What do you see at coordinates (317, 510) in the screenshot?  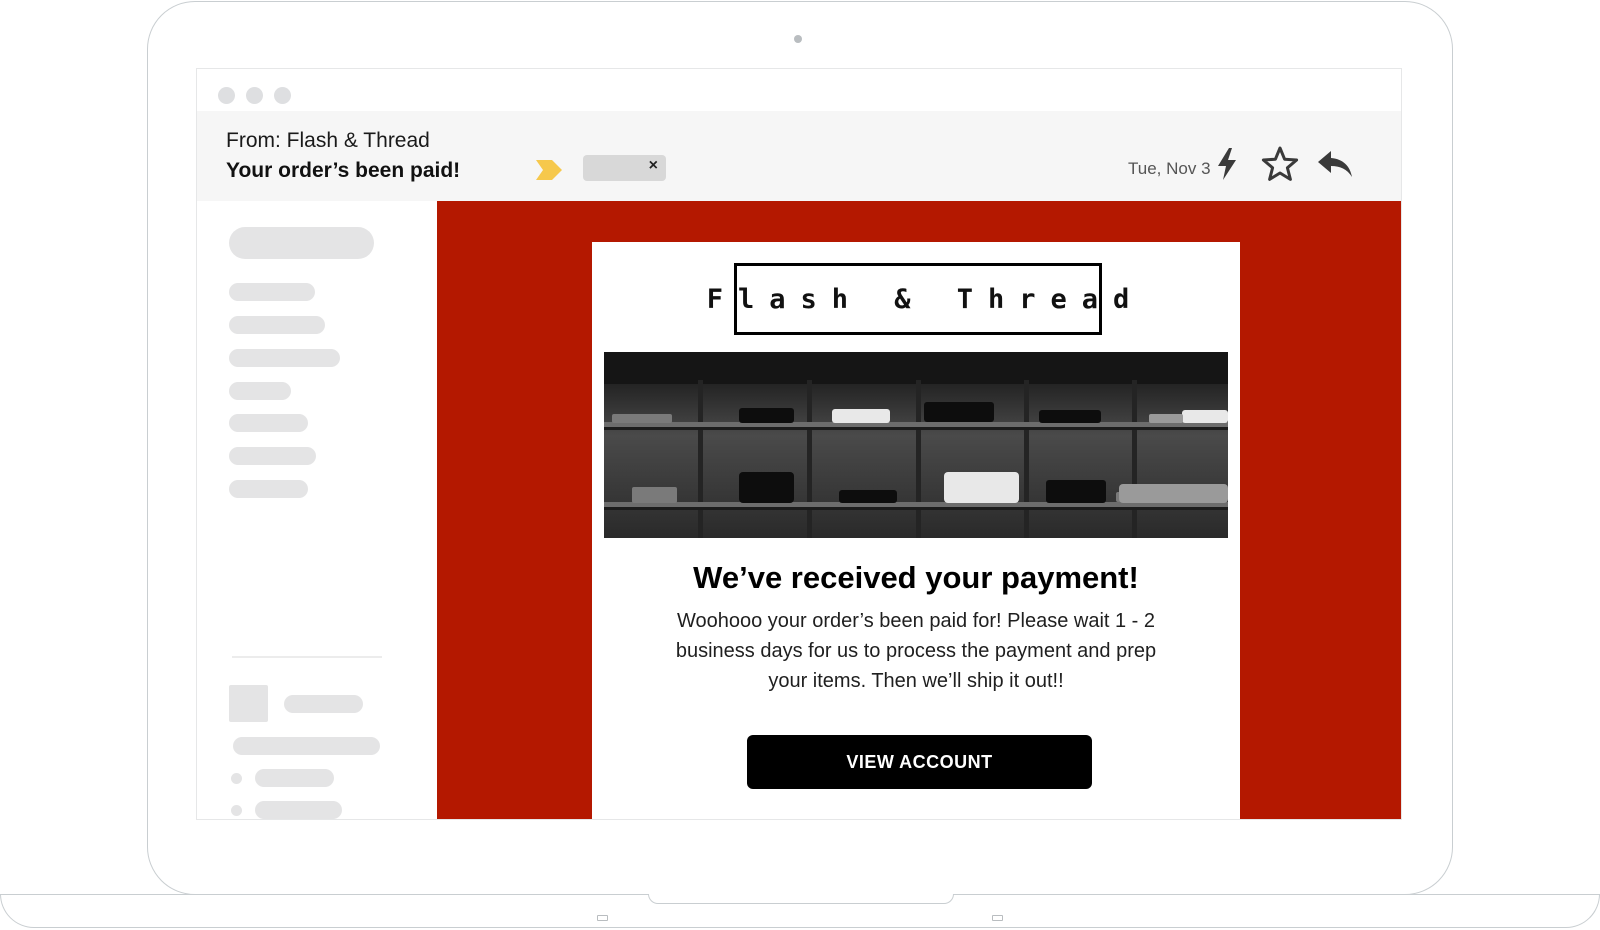 I see `mail-sidebar` at bounding box center [317, 510].